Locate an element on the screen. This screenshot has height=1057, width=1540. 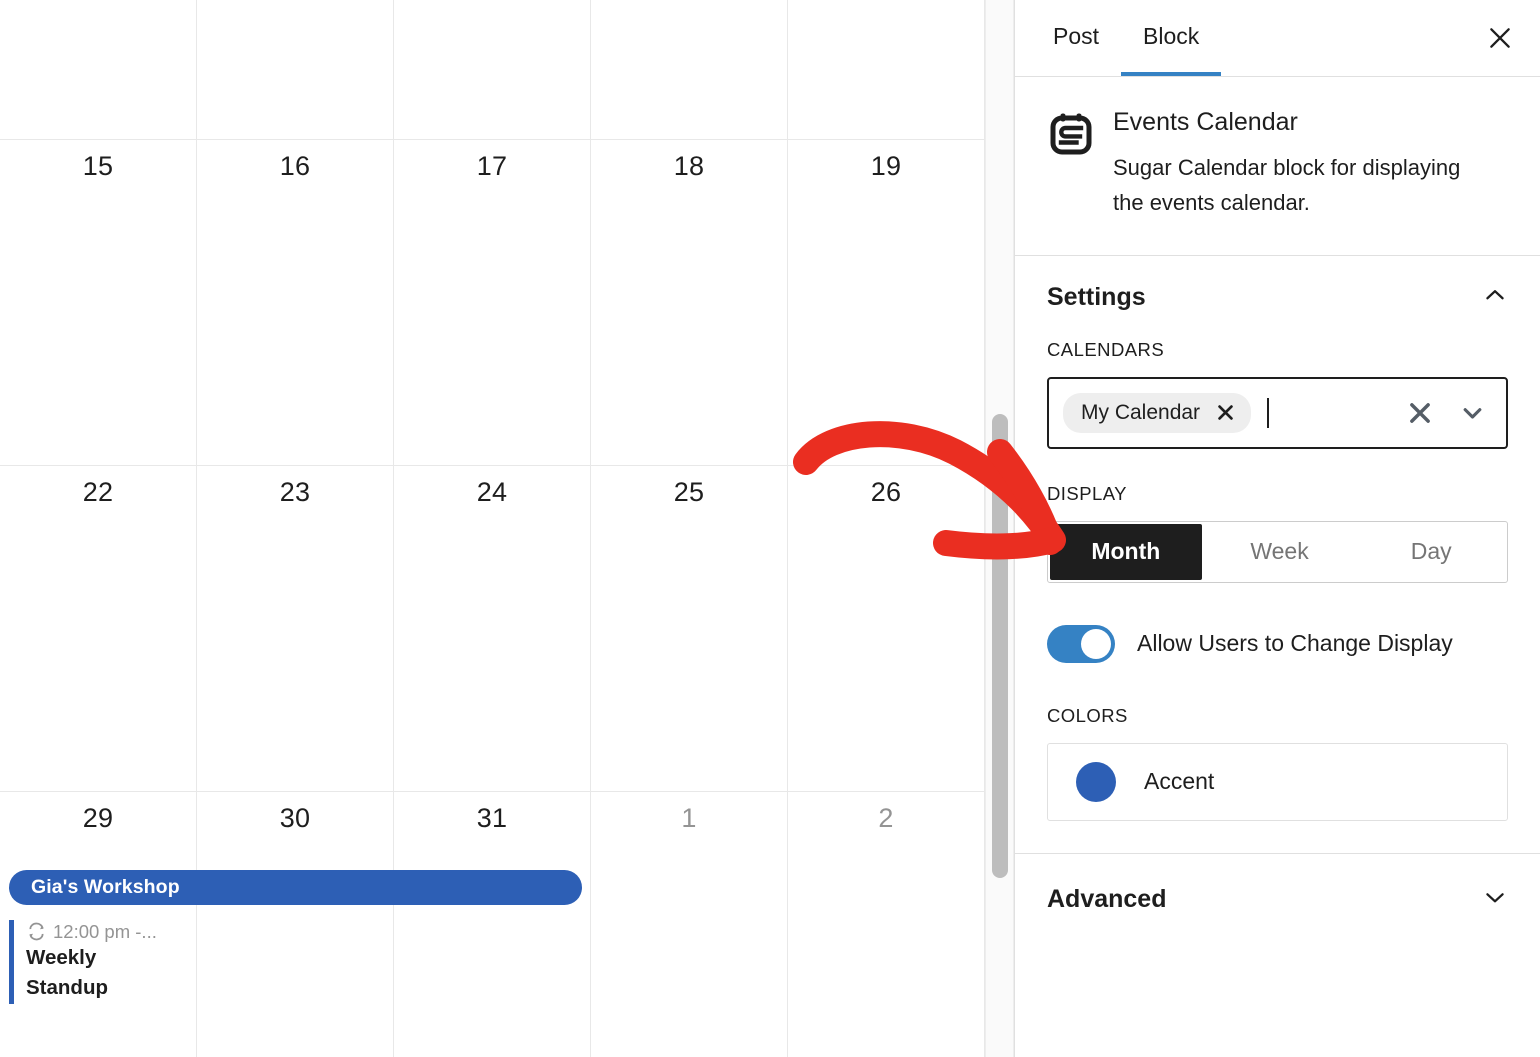
calendar-day-cell: 17 is located at coordinates (492, 303).